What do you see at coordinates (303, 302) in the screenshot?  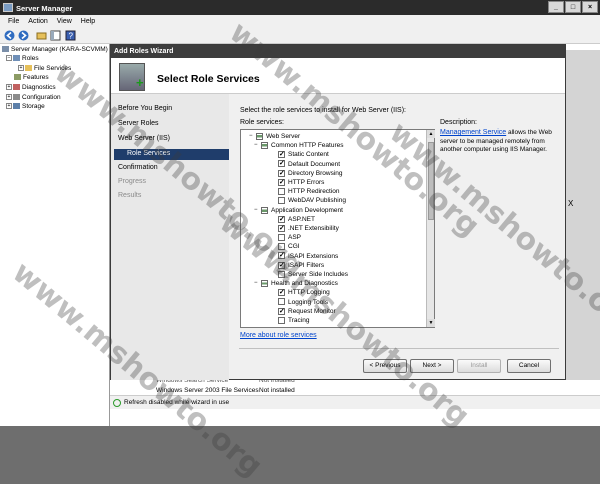 I see `role-service-item: Logging Tools` at bounding box center [303, 302].